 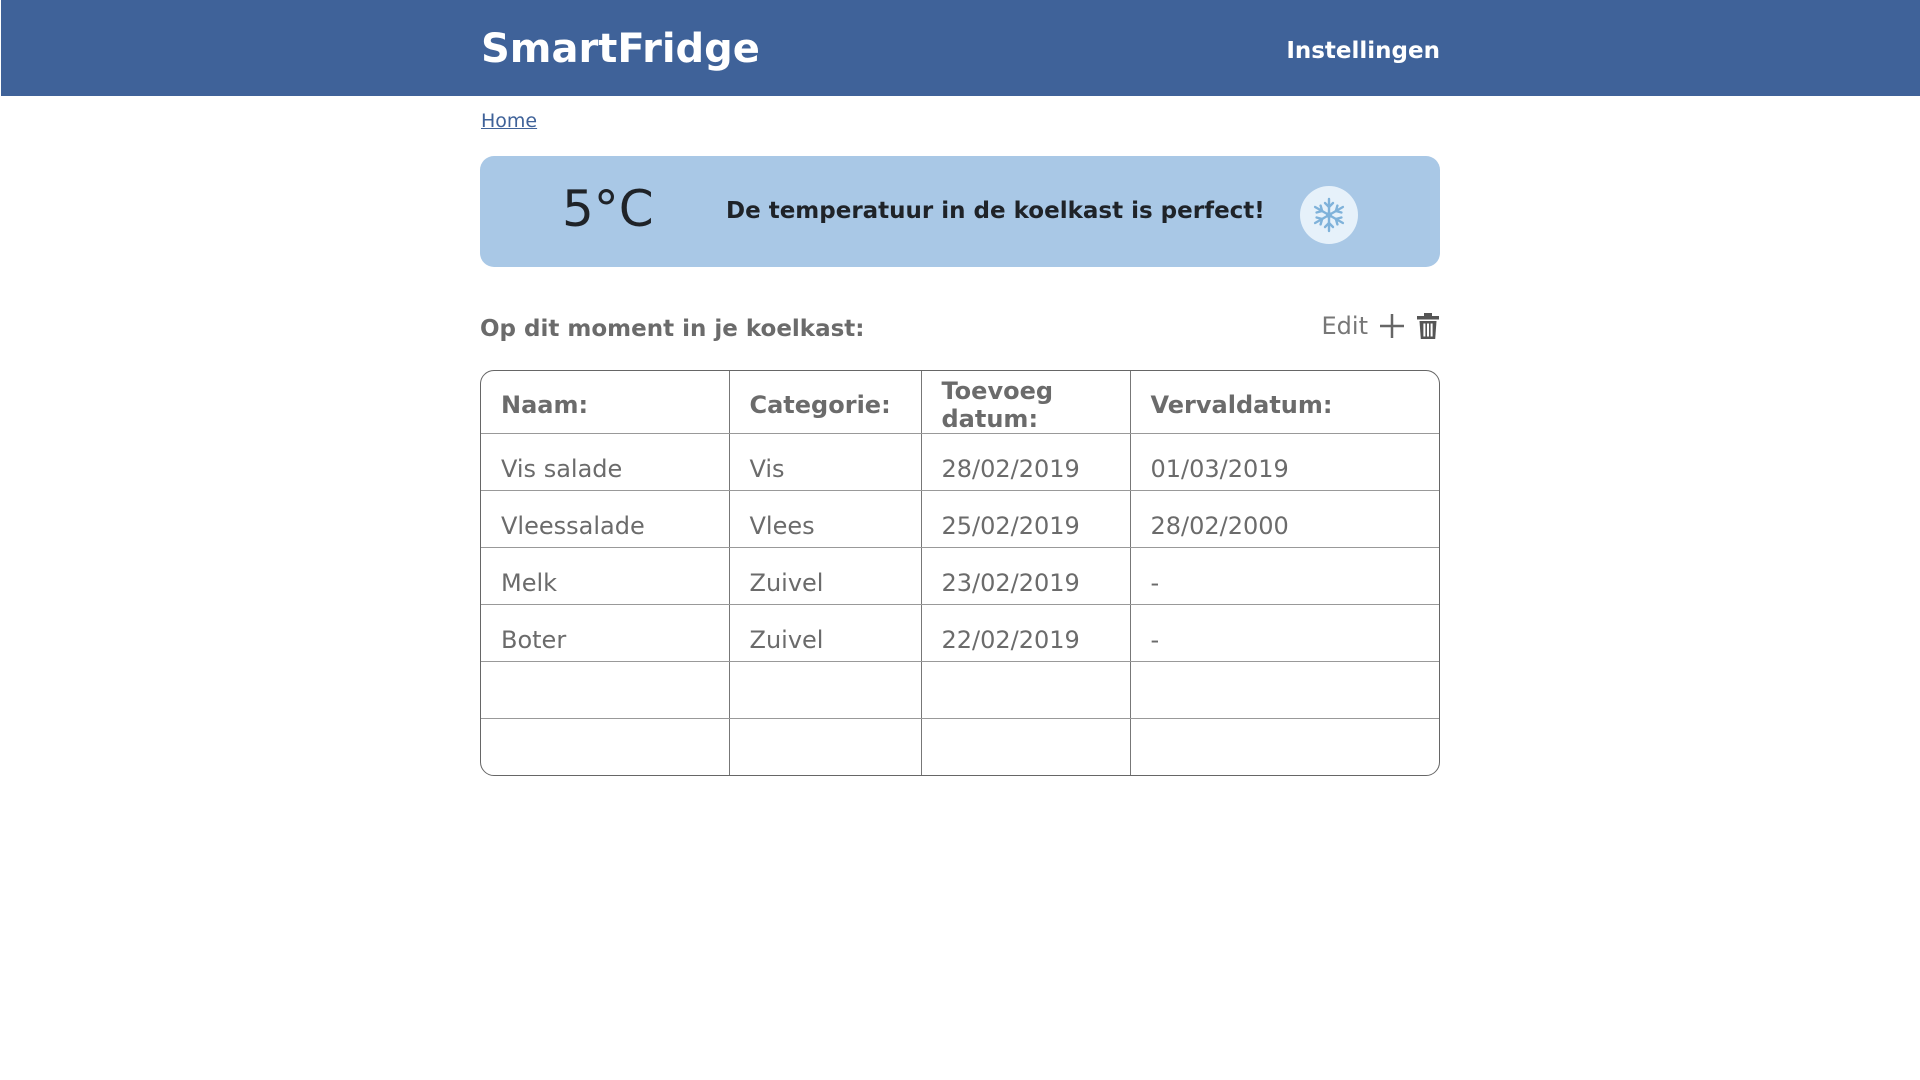 I want to click on cell-expiry-date: 01/03/2019, so click(x=1284, y=462).